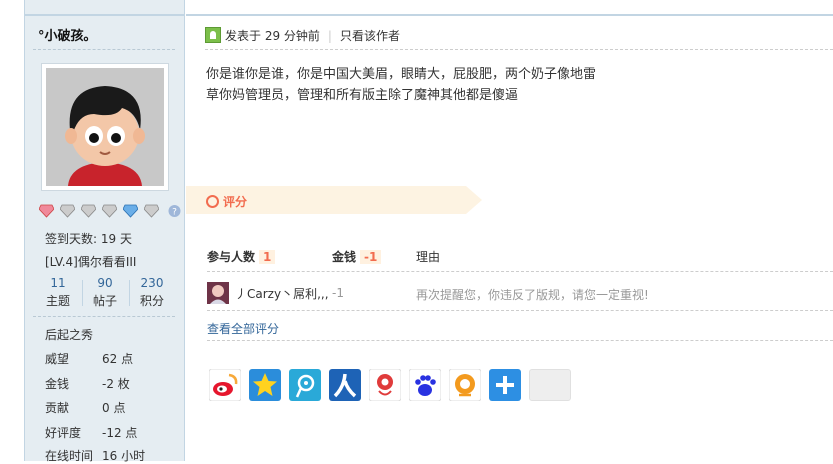  Describe the element at coordinates (532, 295) in the screenshot. I see `rating-reason: 再次提醒您，你违反了版规，请您一定重视!` at that location.